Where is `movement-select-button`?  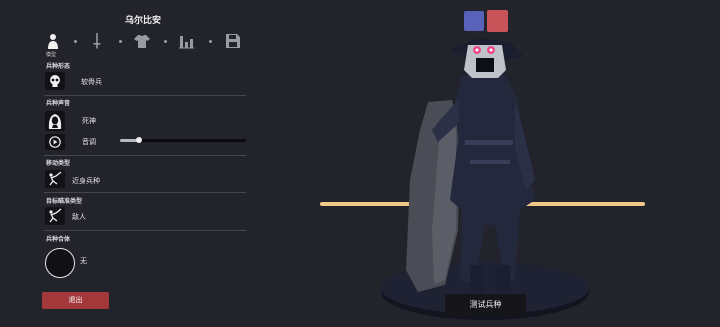 movement-select-button is located at coordinates (55, 179).